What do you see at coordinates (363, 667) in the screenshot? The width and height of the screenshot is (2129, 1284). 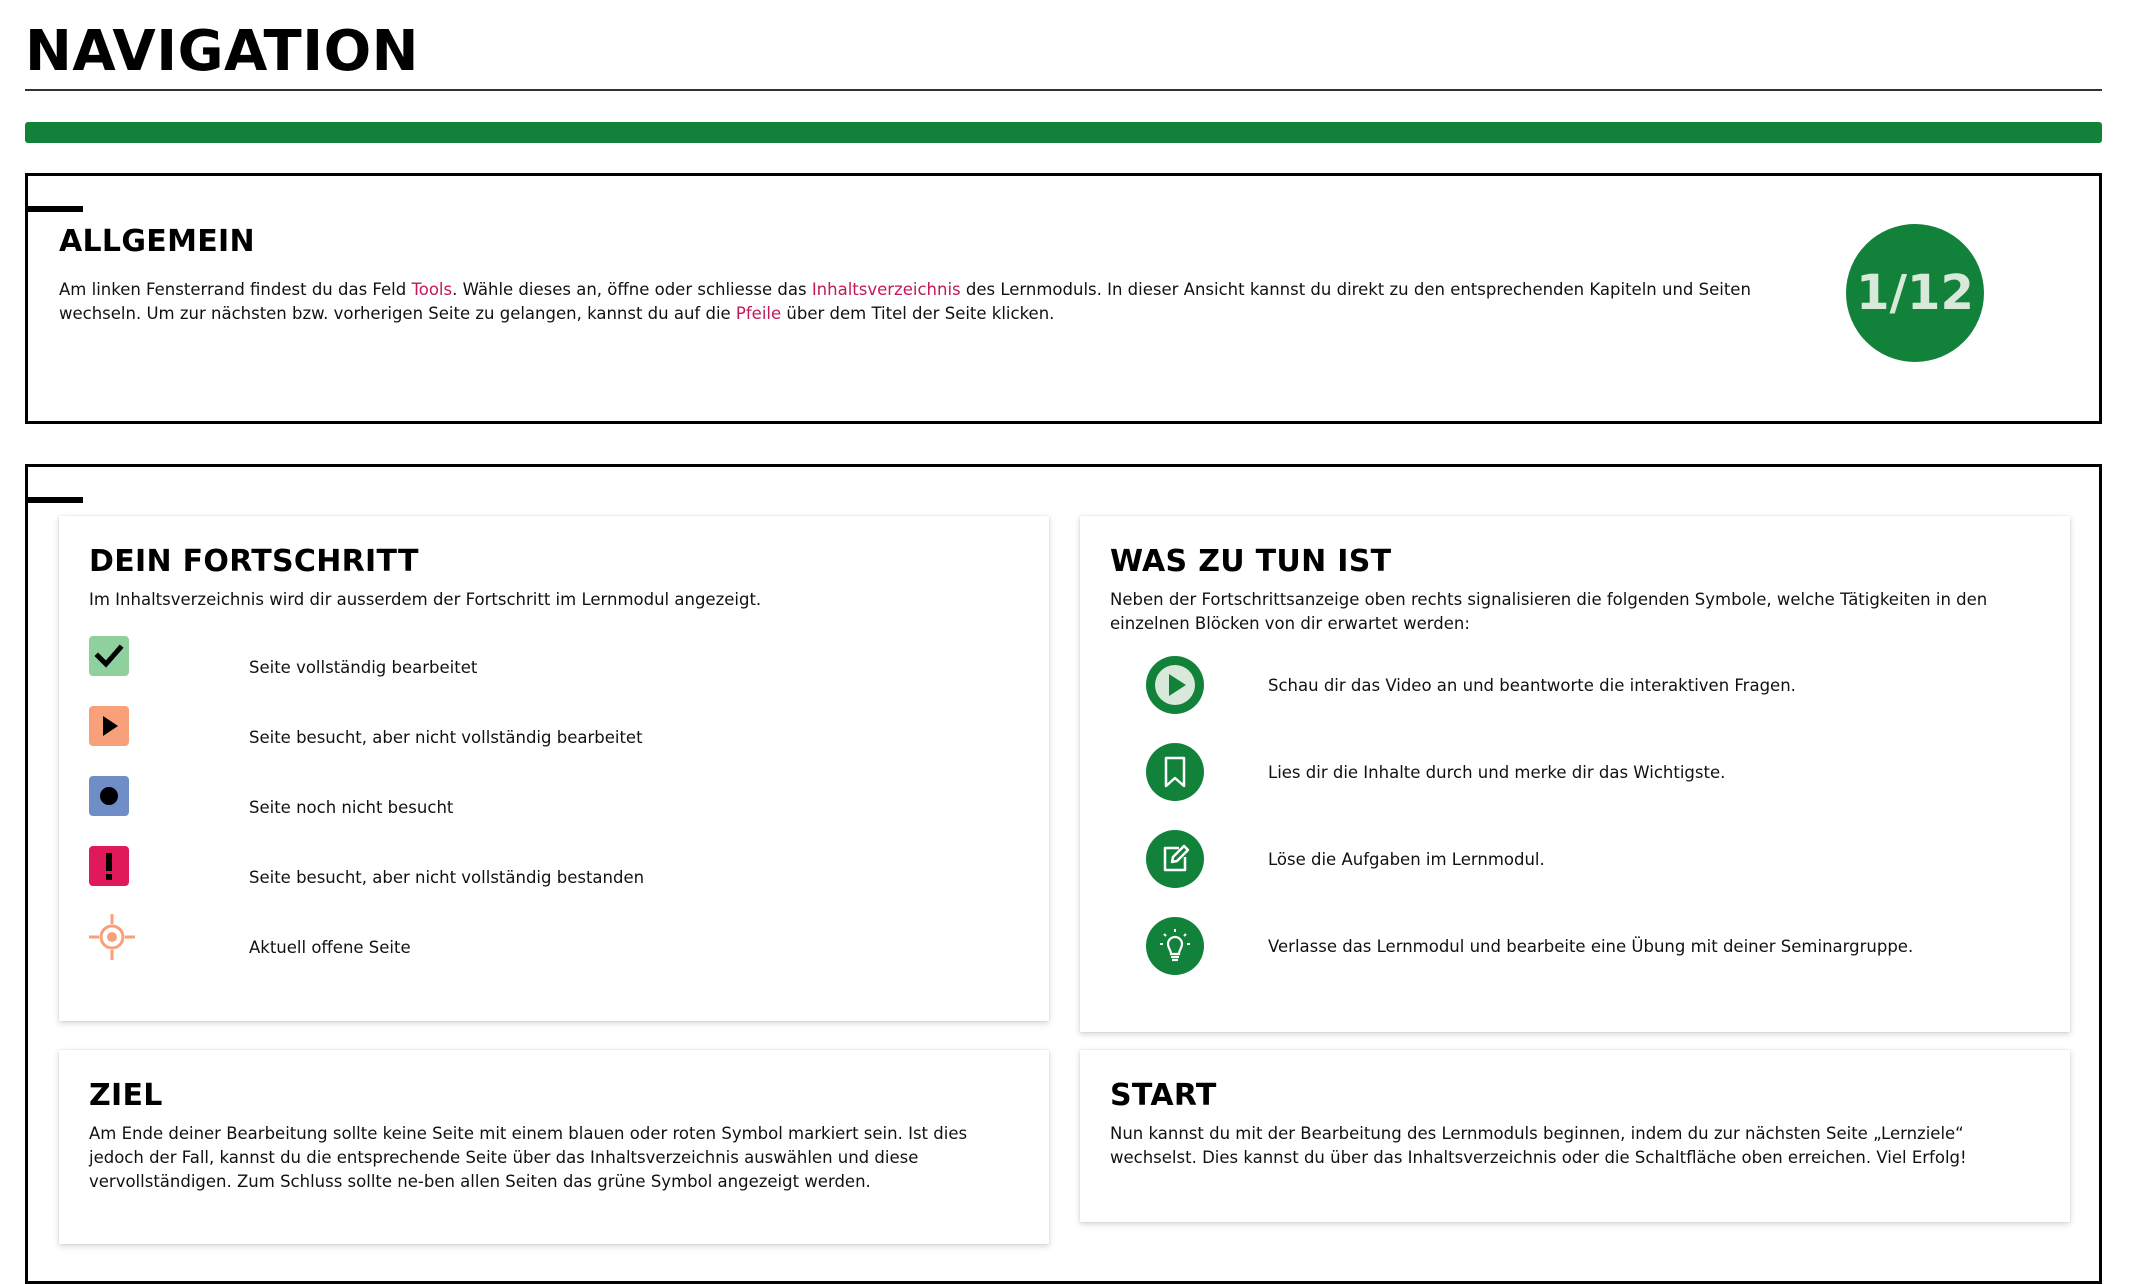 I see `status-label: Seite vollständig bearbeitet` at bounding box center [363, 667].